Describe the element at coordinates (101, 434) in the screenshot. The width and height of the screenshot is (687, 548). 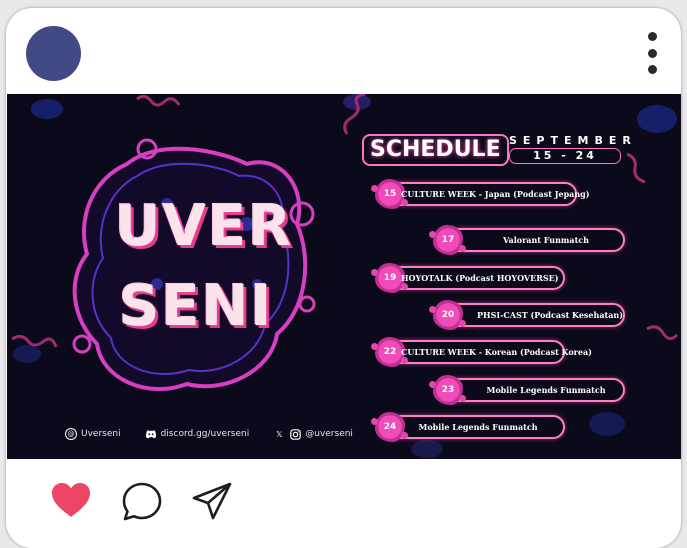
I see `threads-handle: Uverseni` at that location.